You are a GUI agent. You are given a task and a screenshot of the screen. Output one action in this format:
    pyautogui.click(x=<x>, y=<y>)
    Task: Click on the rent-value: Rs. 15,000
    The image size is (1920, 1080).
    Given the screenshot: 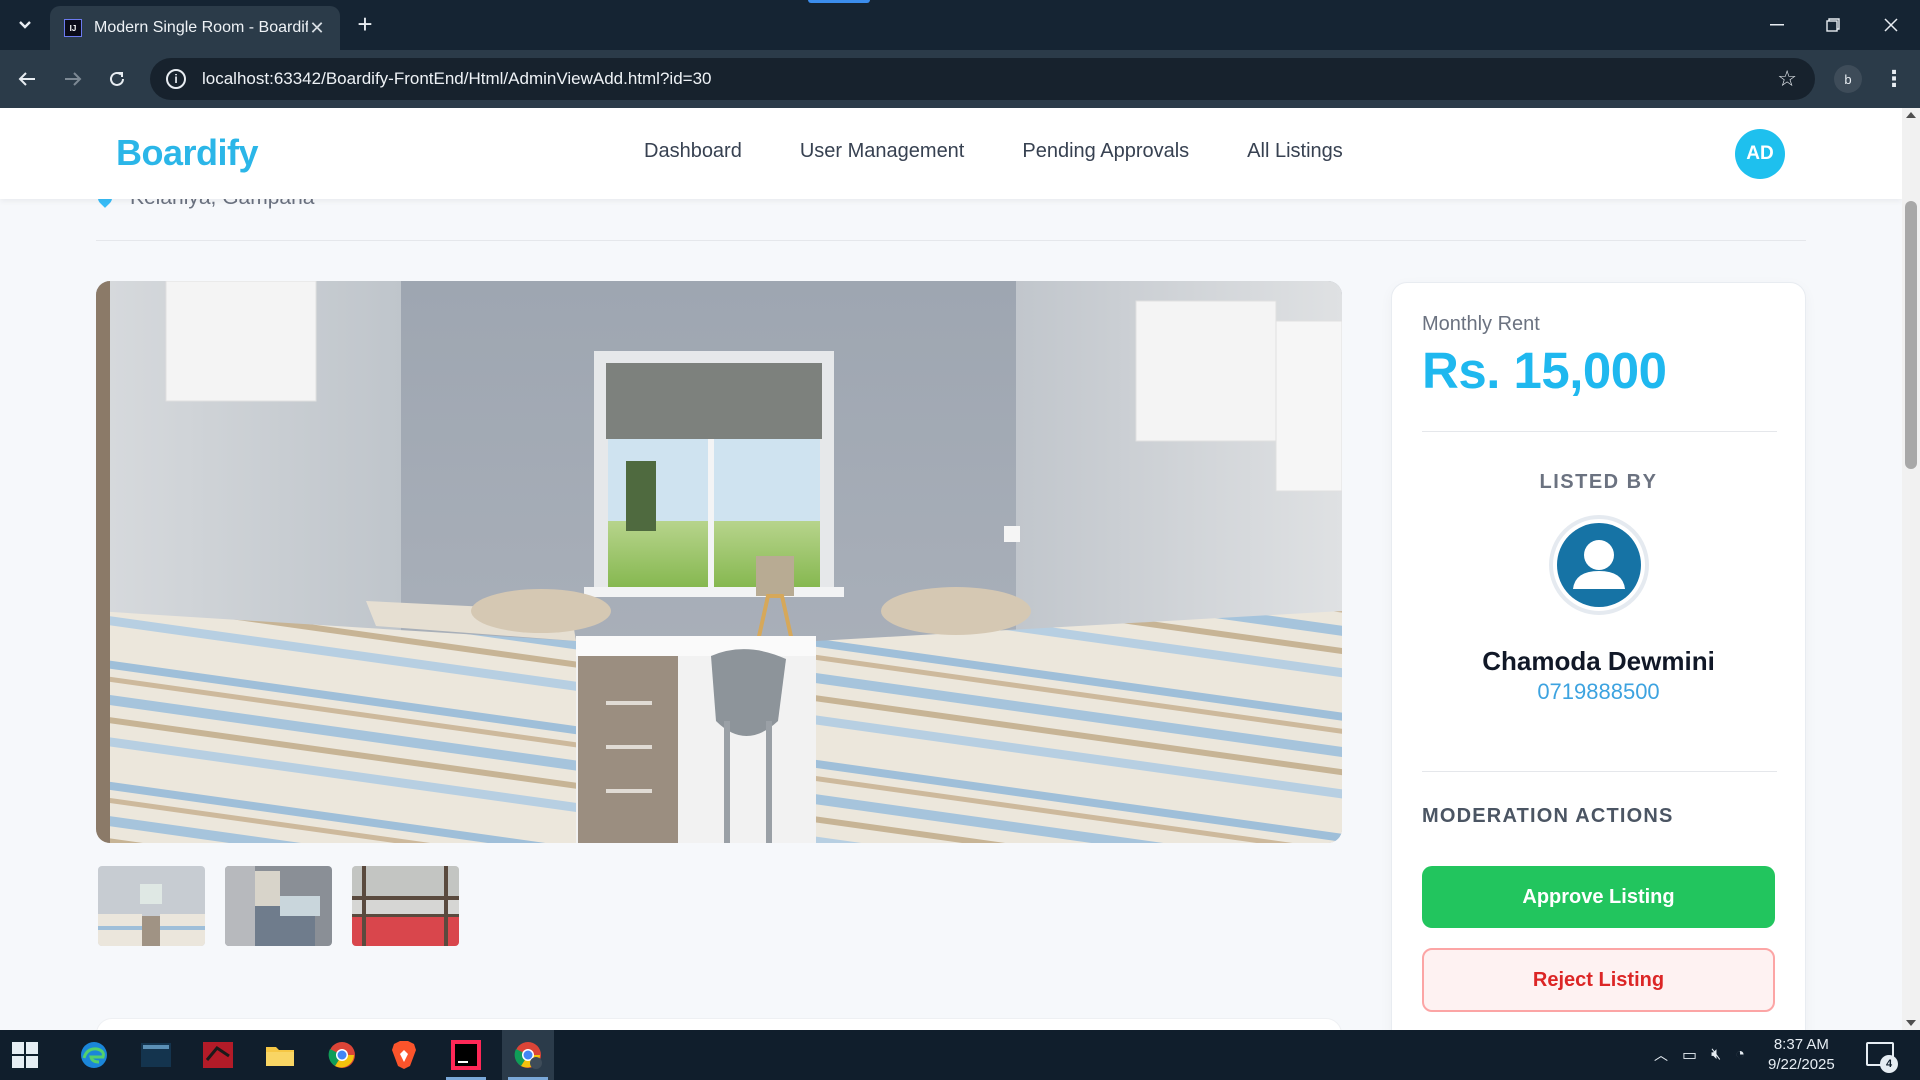 What is the action you would take?
    pyautogui.click(x=1544, y=370)
    